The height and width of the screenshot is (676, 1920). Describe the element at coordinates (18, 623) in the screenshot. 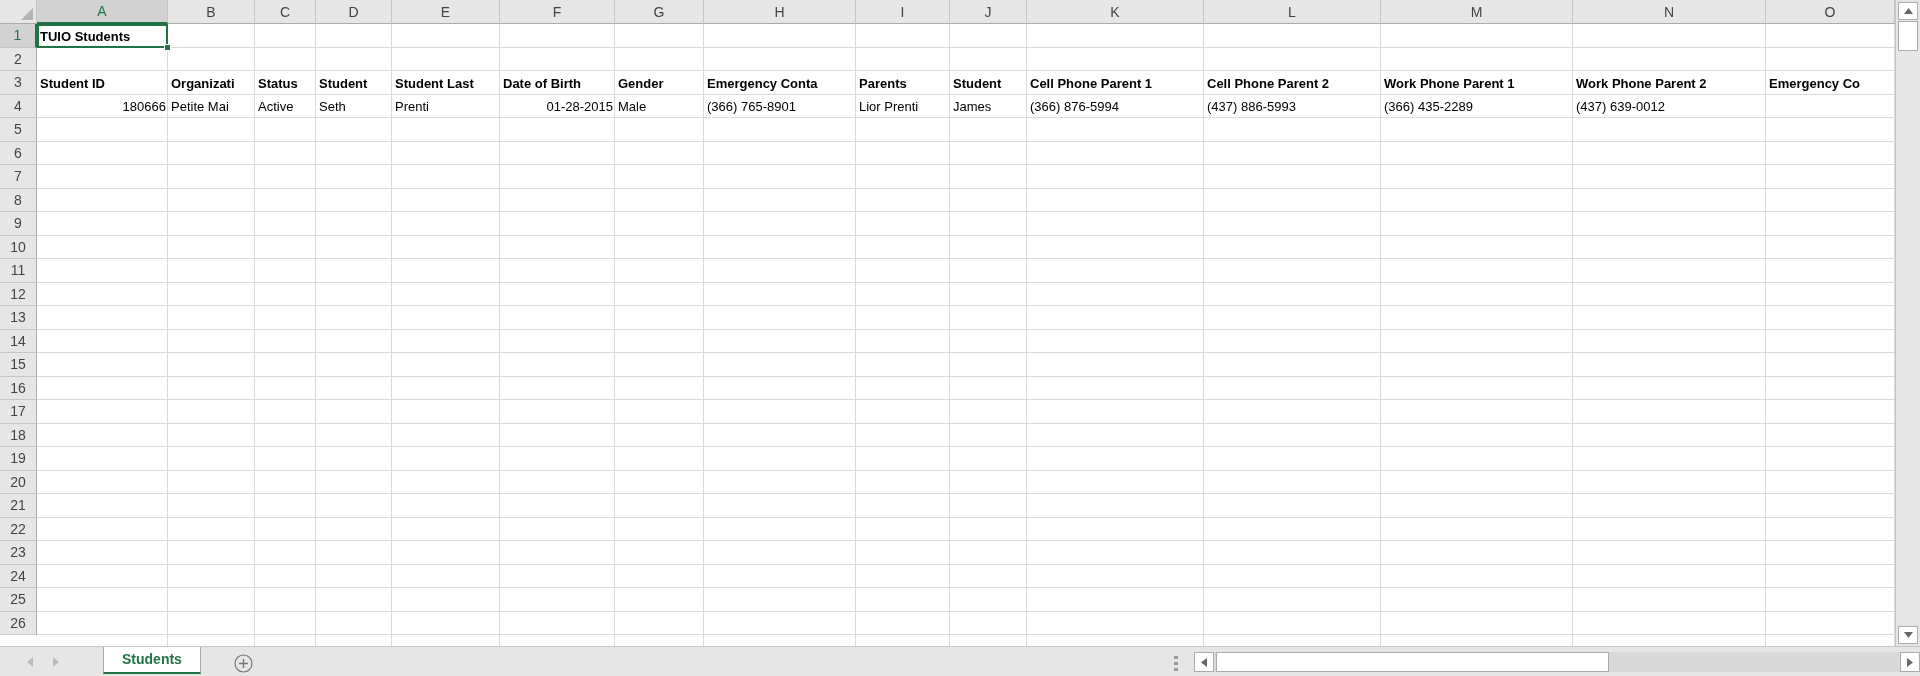

I see `row-header: 26` at that location.